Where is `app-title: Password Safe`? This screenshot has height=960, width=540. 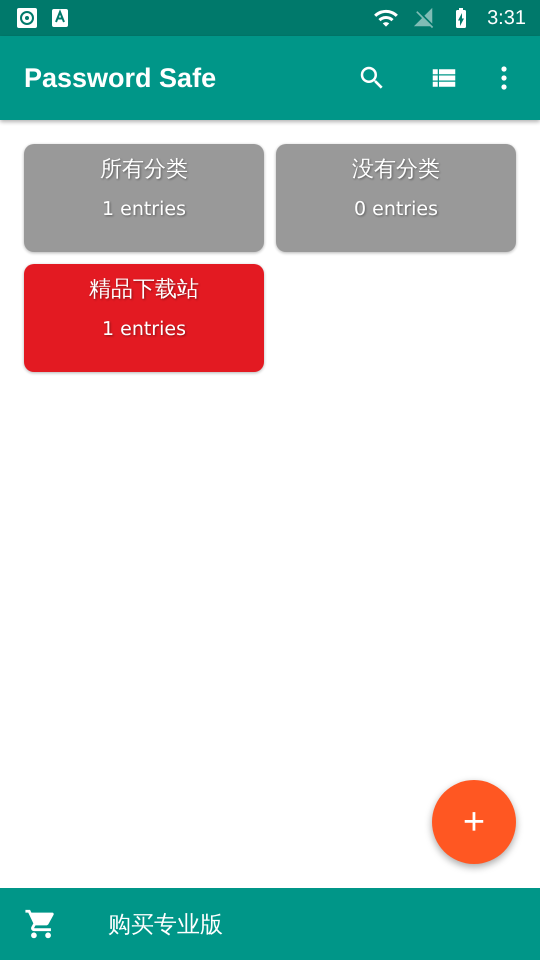 app-title: Password Safe is located at coordinates (121, 78).